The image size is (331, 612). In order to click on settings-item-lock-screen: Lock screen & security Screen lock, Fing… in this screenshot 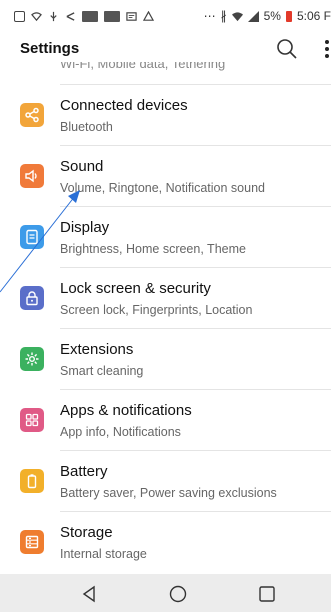, I will do `click(165, 298)`.